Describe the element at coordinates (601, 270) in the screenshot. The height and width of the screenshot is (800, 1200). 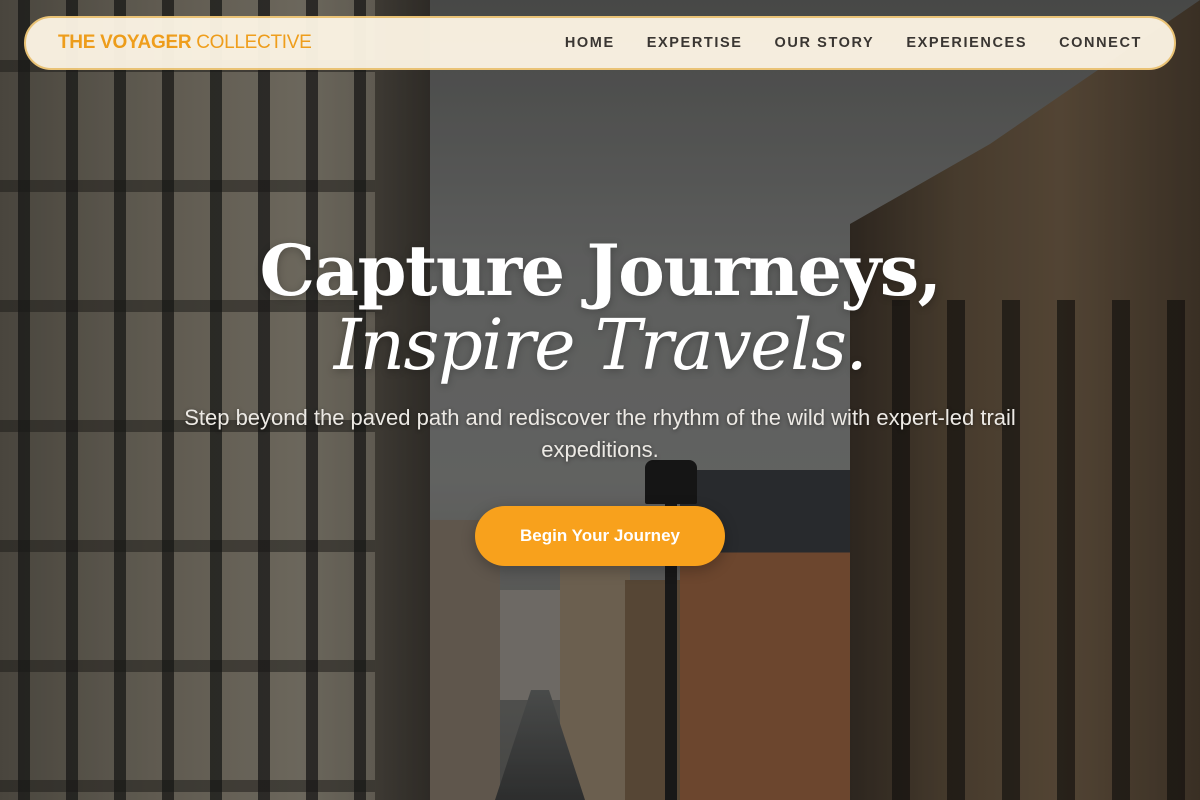
I see `hero-headline-line1: Capture Journeys,` at that location.